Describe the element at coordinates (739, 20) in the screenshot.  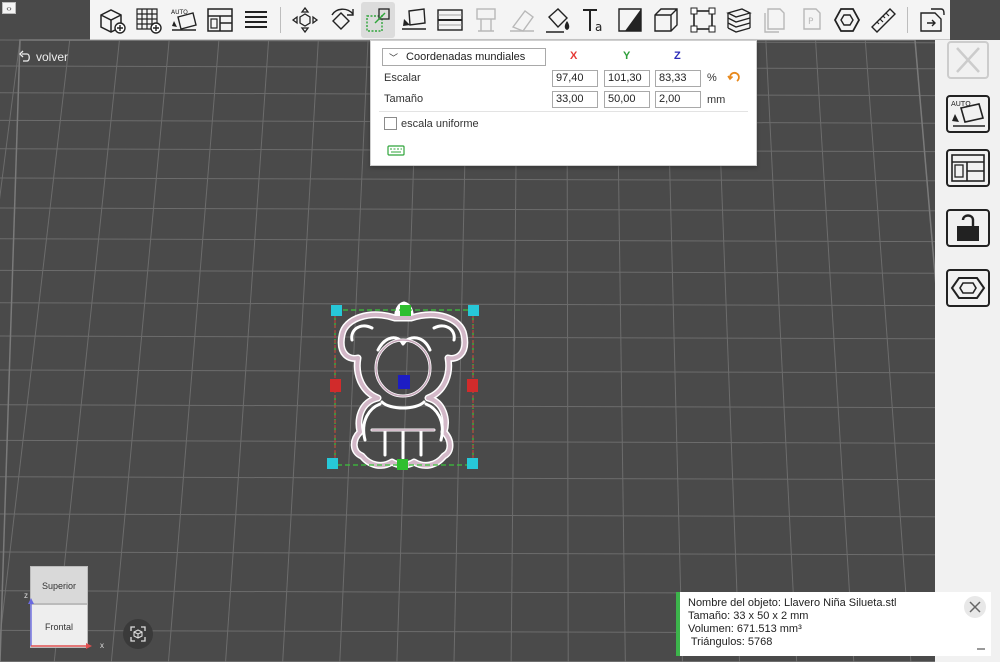
I see `layers-icon` at that location.